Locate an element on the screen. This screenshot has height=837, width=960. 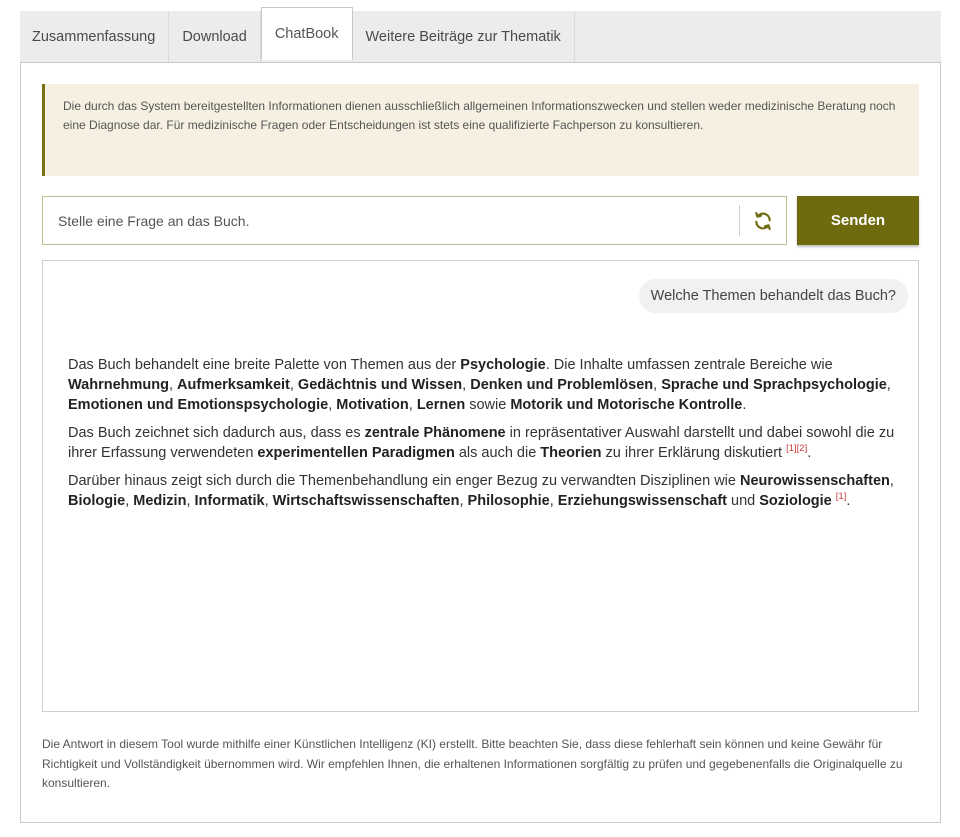
text: sowie is located at coordinates (488, 405).